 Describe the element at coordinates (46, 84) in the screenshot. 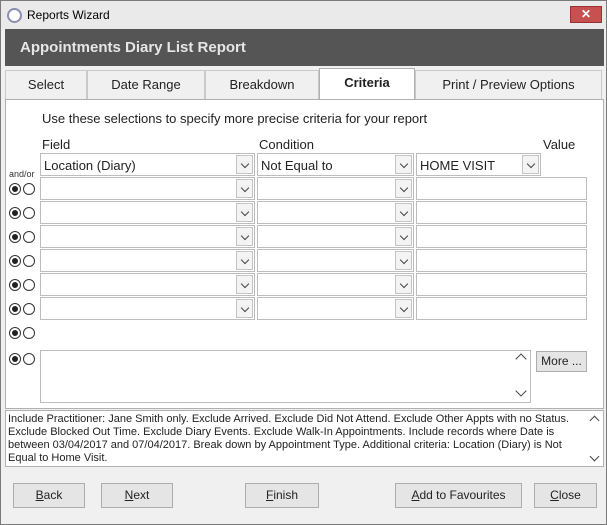

I see `tab-select: Select` at that location.